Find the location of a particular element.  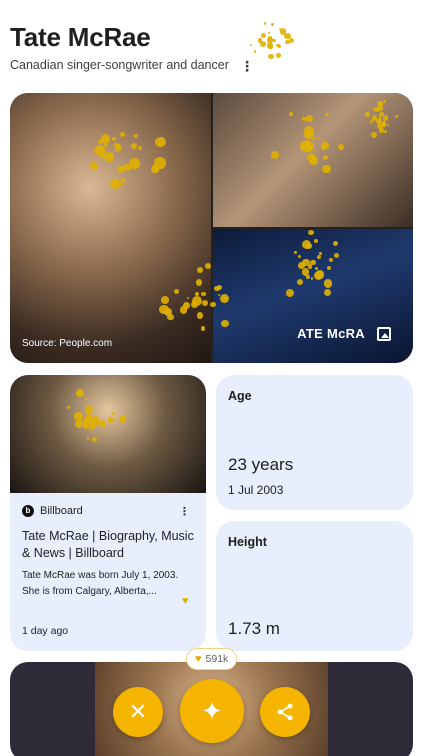

news-thumbnail is located at coordinates (108, 434).